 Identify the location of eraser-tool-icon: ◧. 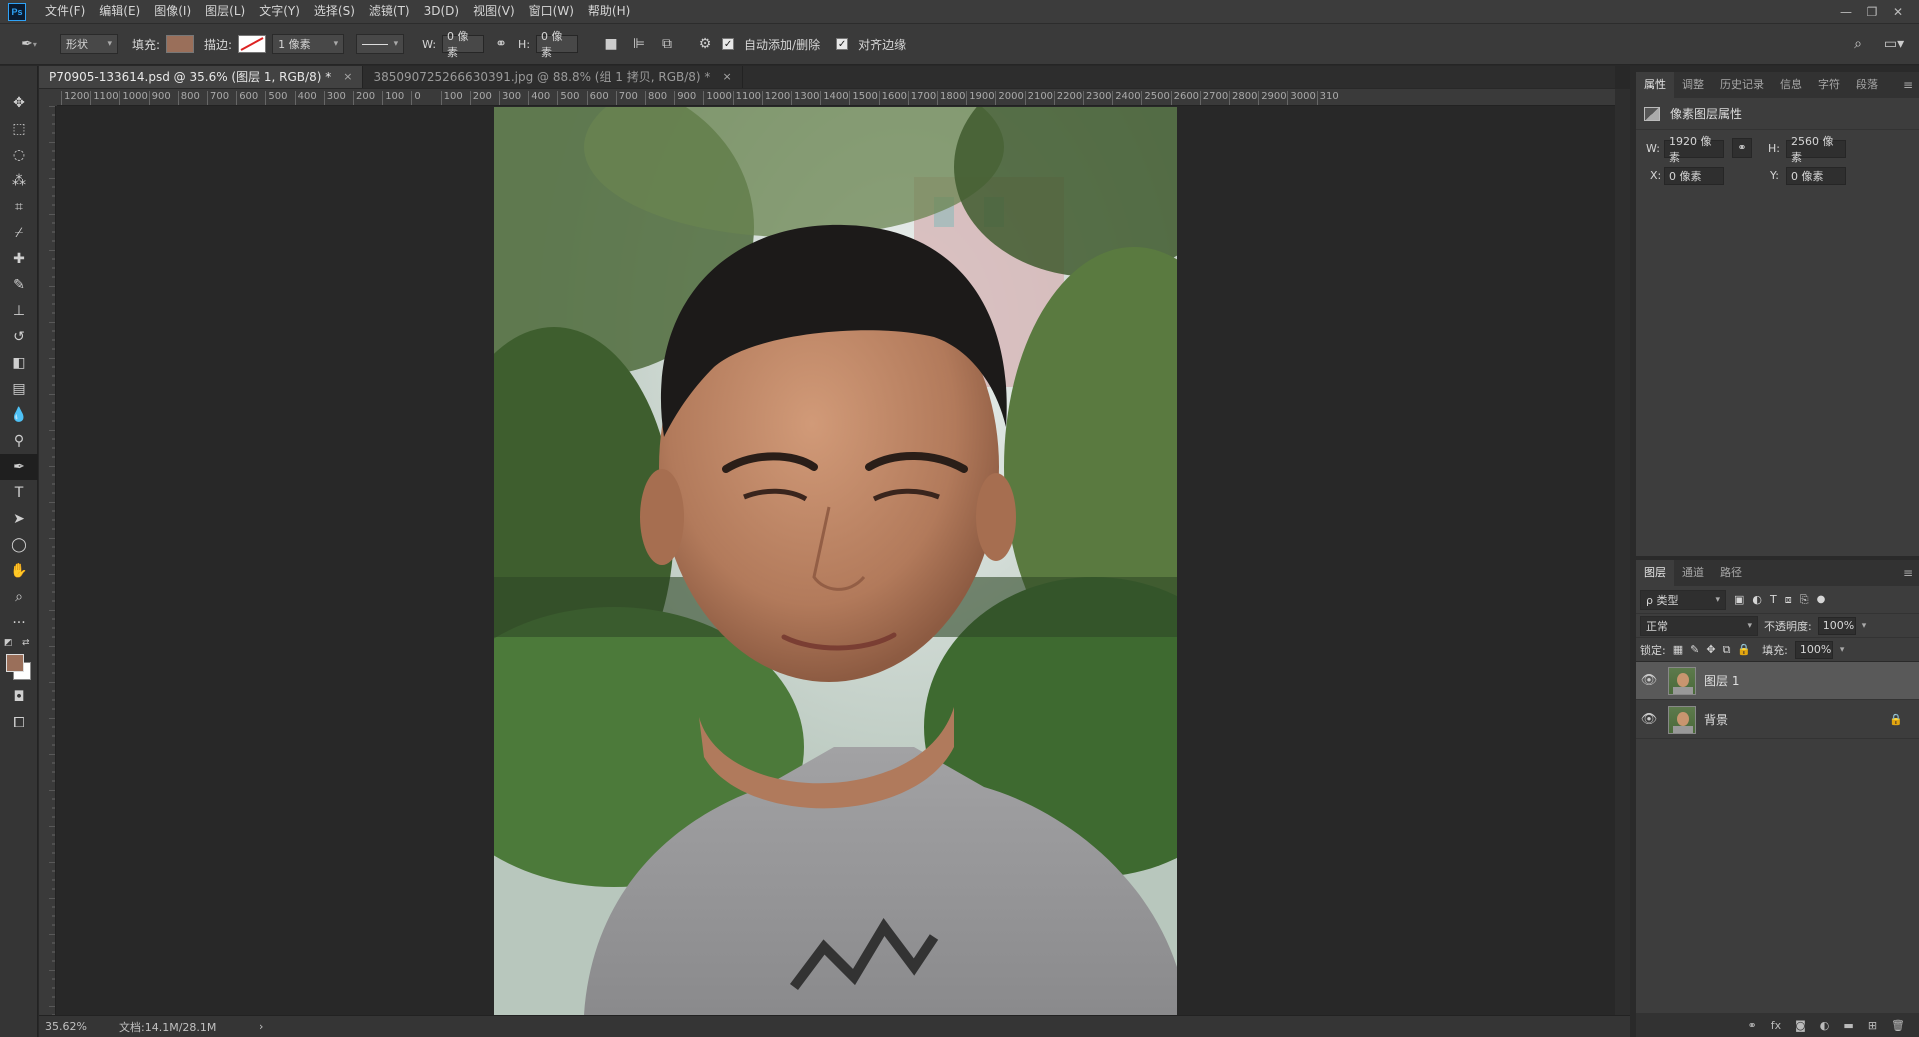
(19, 363).